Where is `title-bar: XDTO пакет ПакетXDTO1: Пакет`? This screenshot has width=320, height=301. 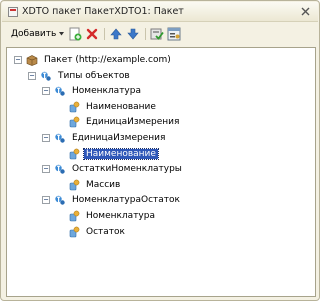
title-bar: XDTO пакет ПакетXDTO1: Пакет is located at coordinates (160, 12).